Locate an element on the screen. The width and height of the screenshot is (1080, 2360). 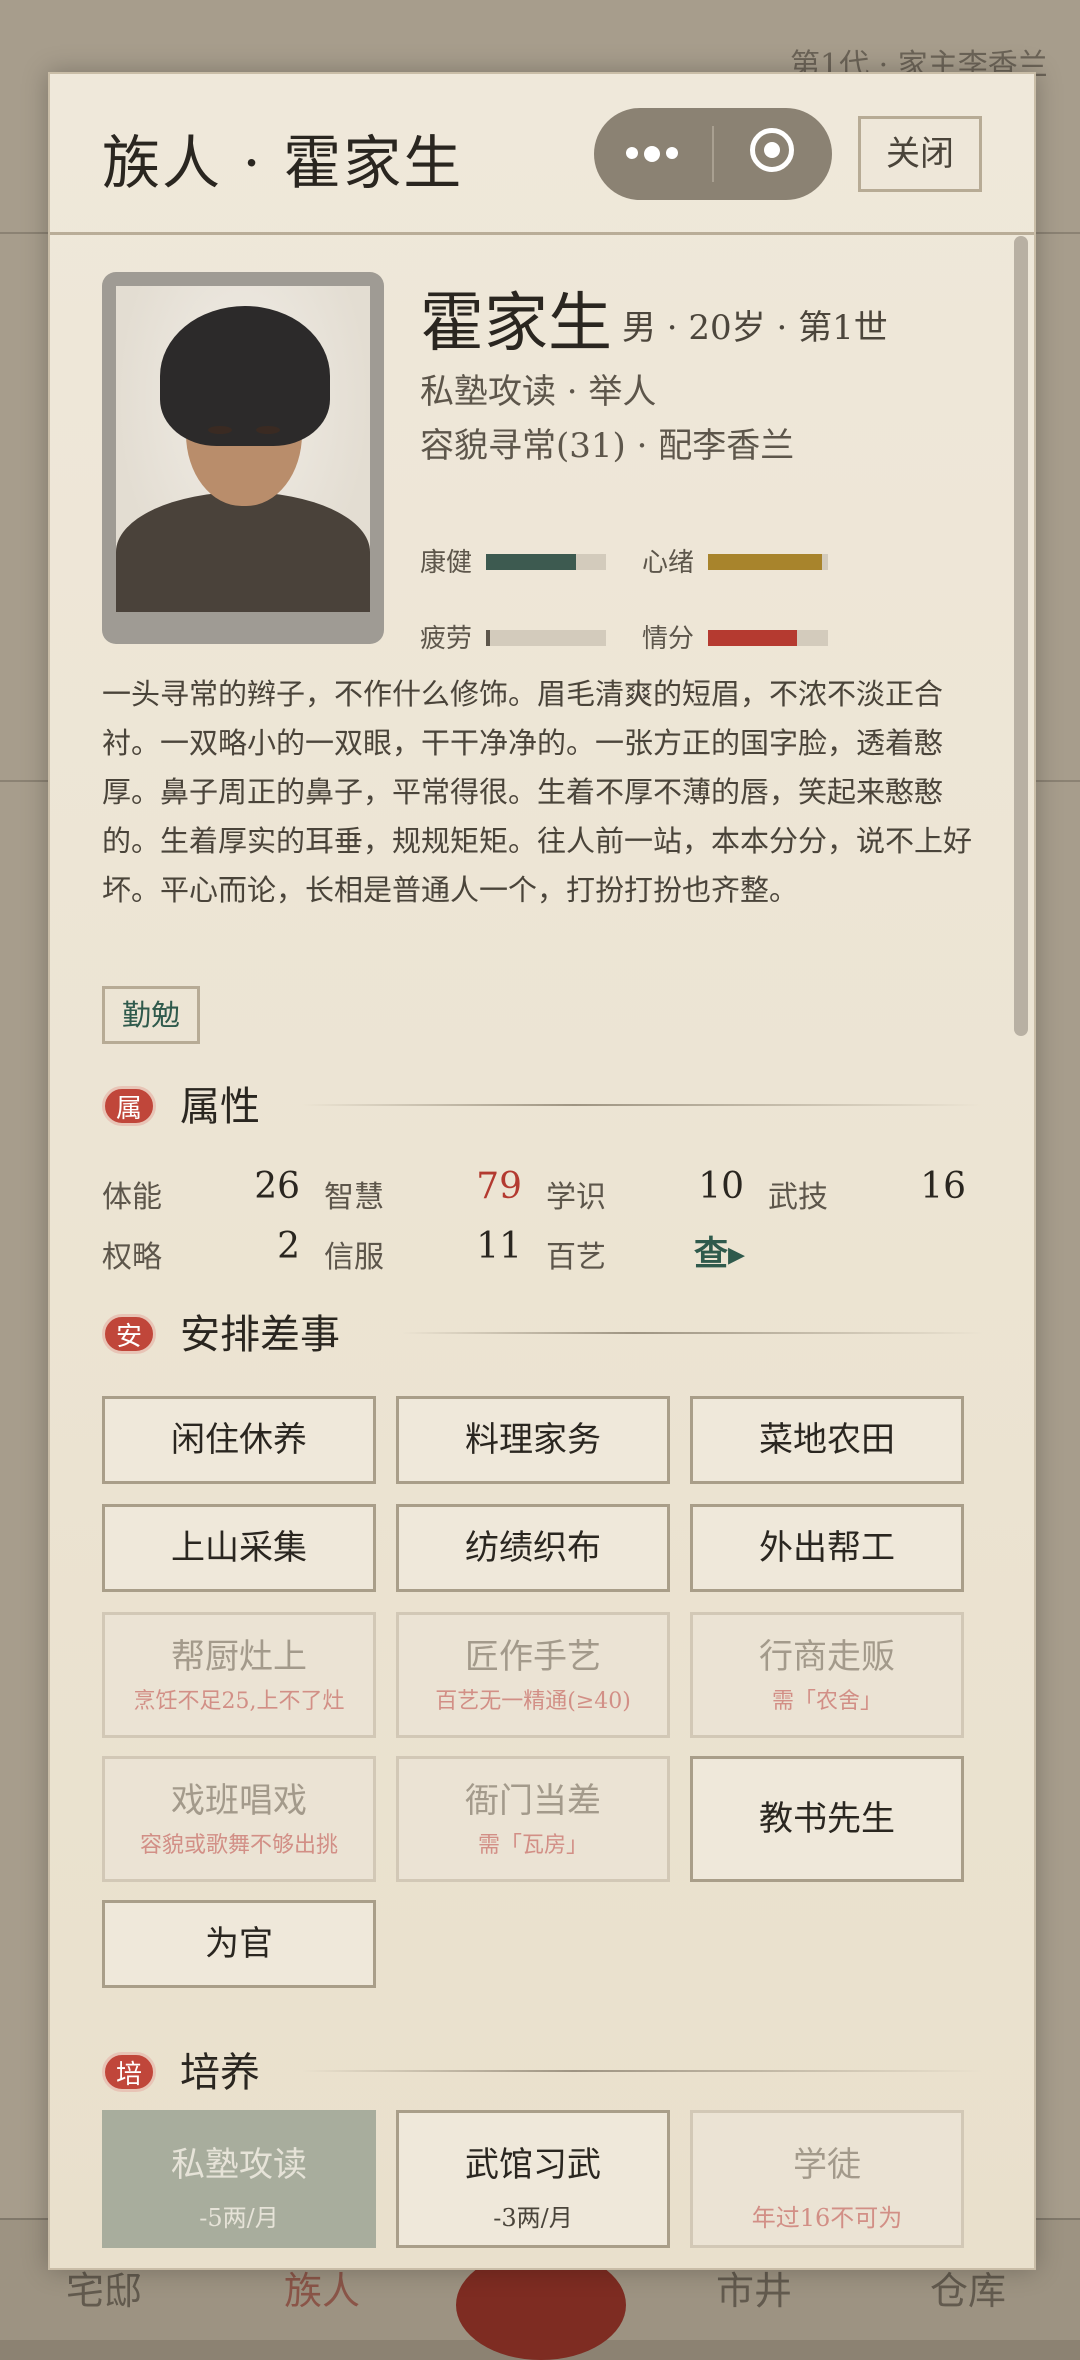
close-button: 关闭 is located at coordinates (920, 154).